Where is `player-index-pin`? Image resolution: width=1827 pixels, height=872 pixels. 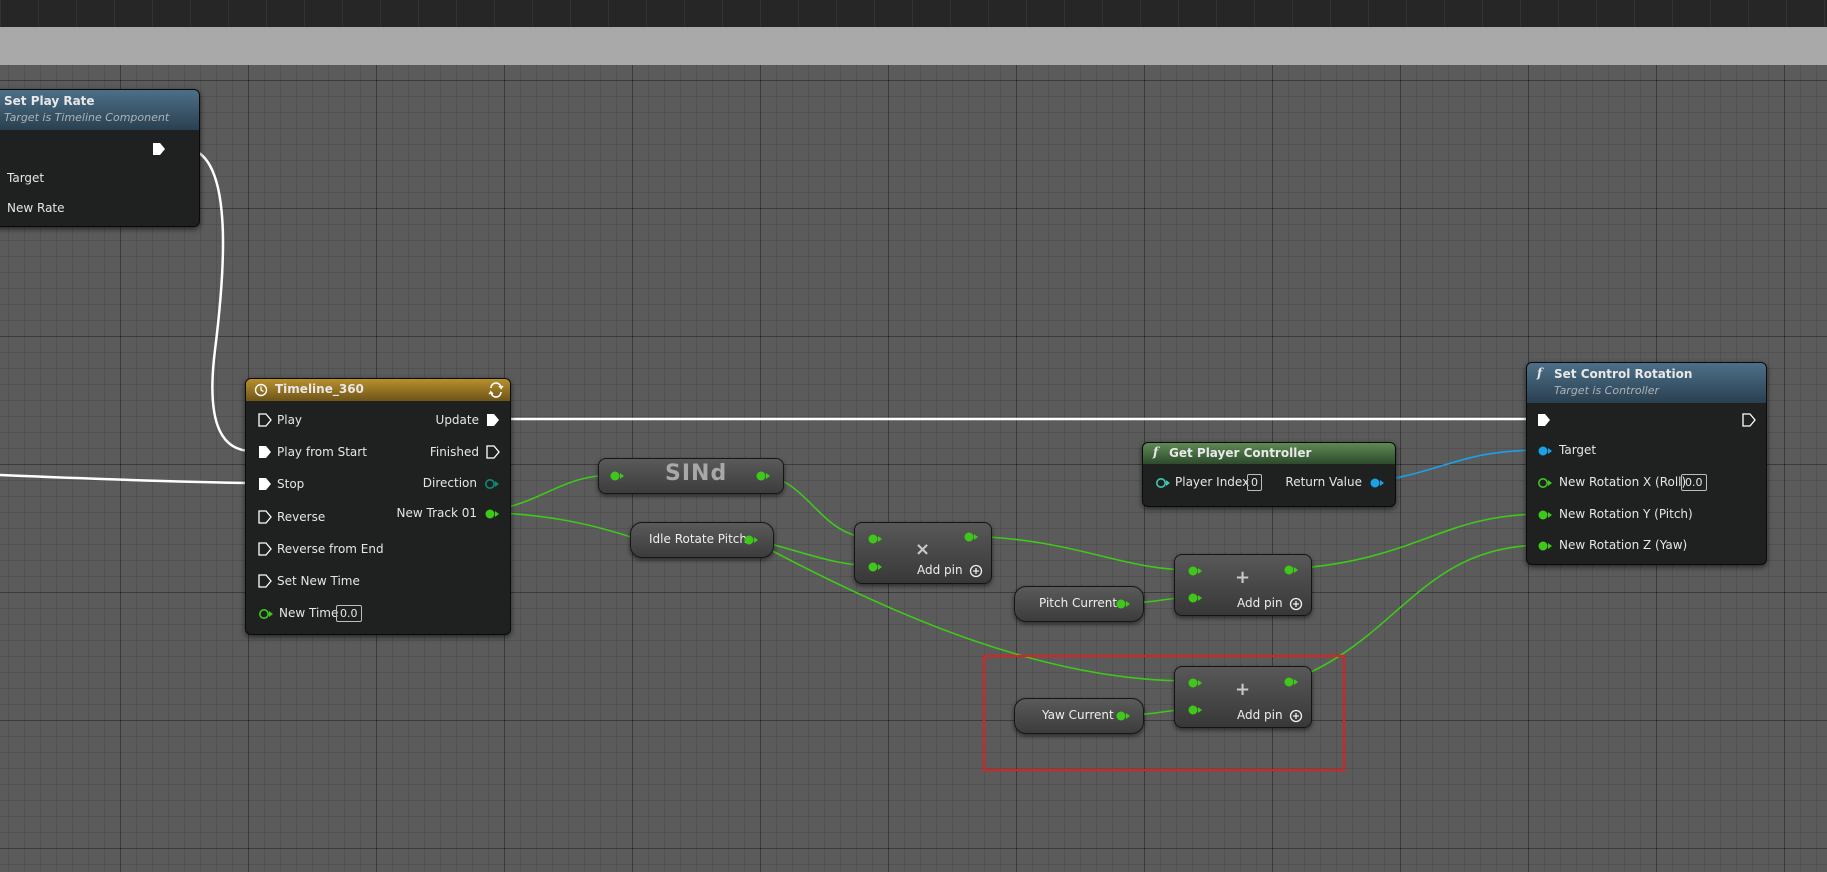
player-index-pin is located at coordinates (1163, 483).